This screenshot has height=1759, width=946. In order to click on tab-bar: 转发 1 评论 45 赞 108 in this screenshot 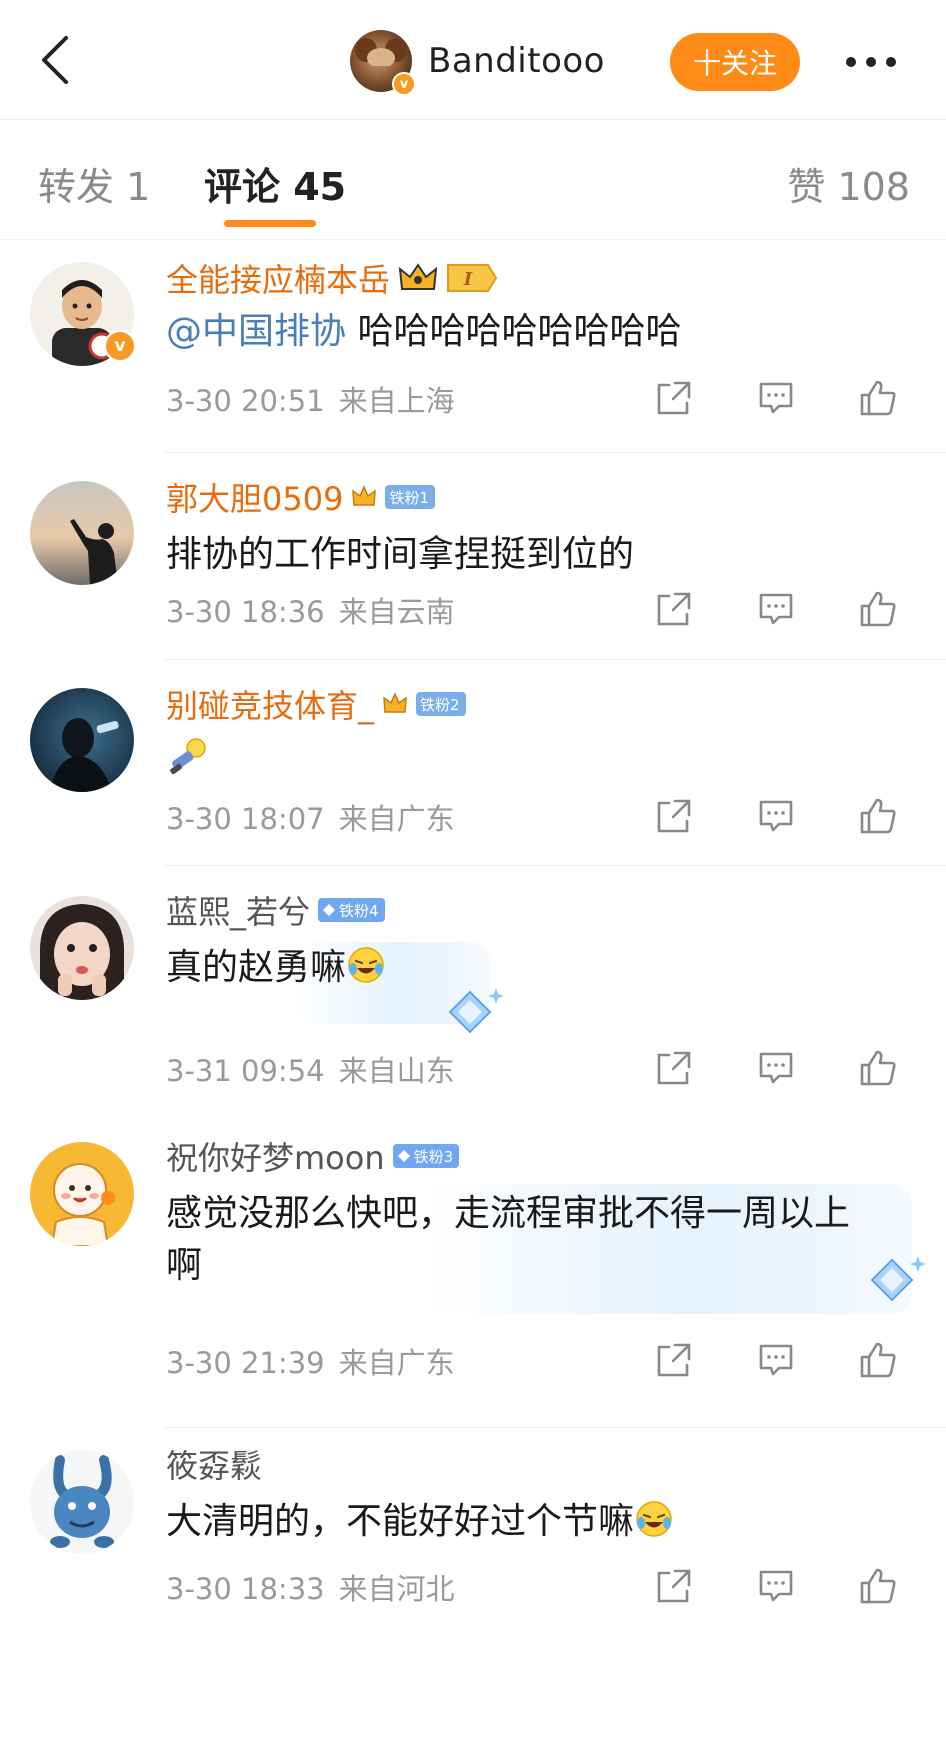, I will do `click(473, 180)`.